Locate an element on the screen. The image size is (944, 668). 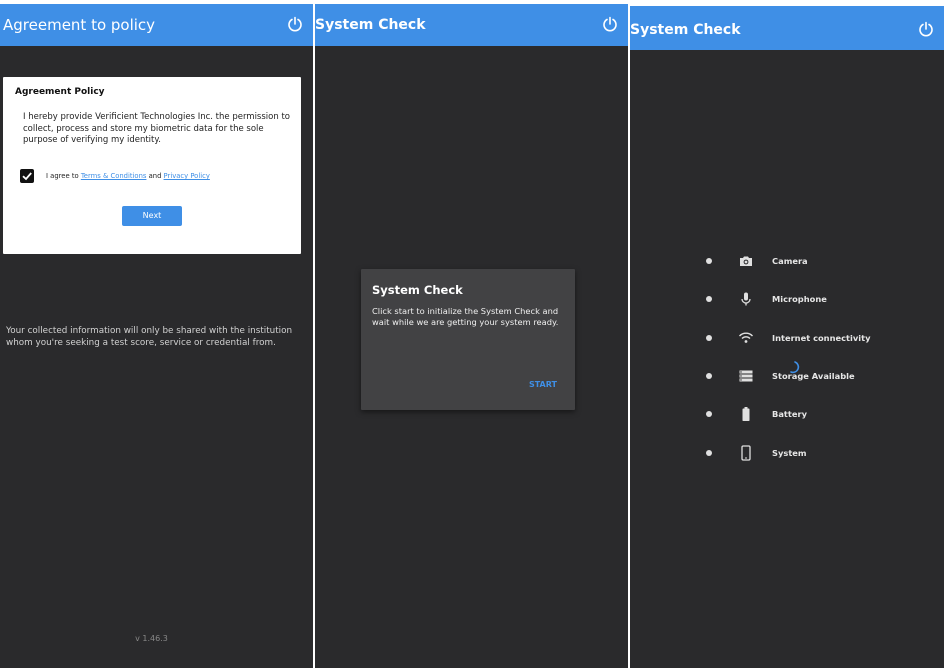
agree-prefix: I agree to is located at coordinates (63, 176).